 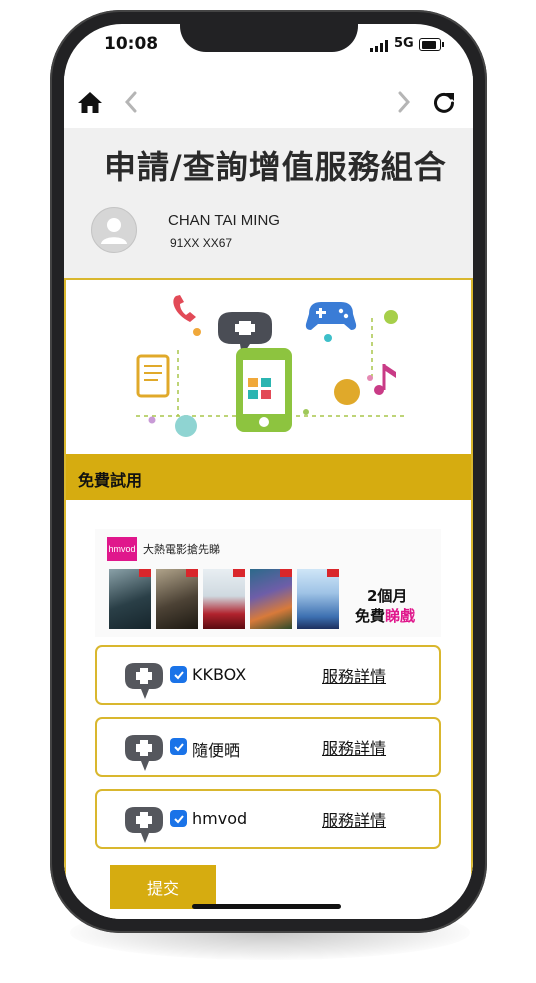 I want to click on user-name: CHAN TAI MING, so click(x=224, y=220).